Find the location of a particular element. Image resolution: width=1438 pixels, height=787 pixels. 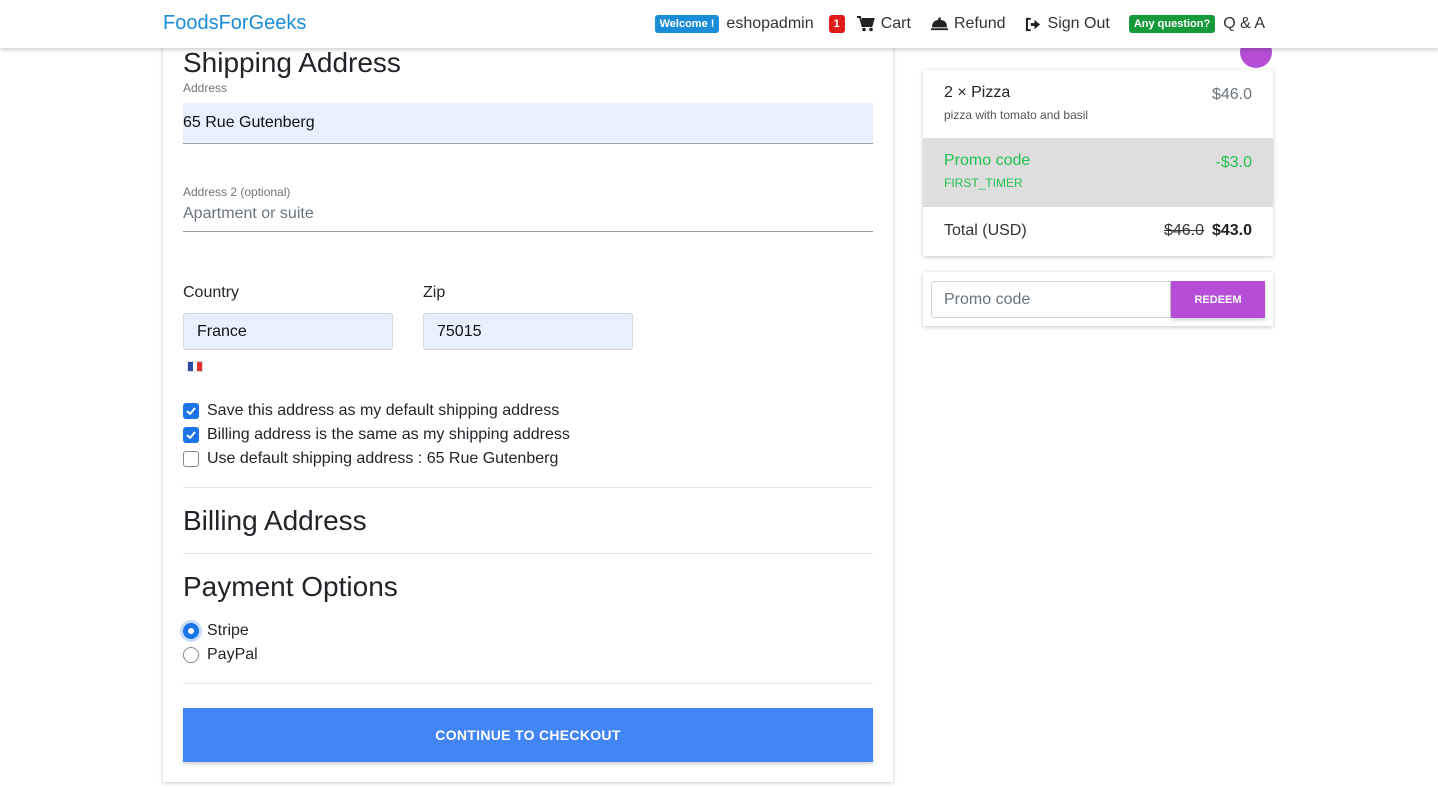

promo-code-value: FIRST_TIMER is located at coordinates (983, 183).